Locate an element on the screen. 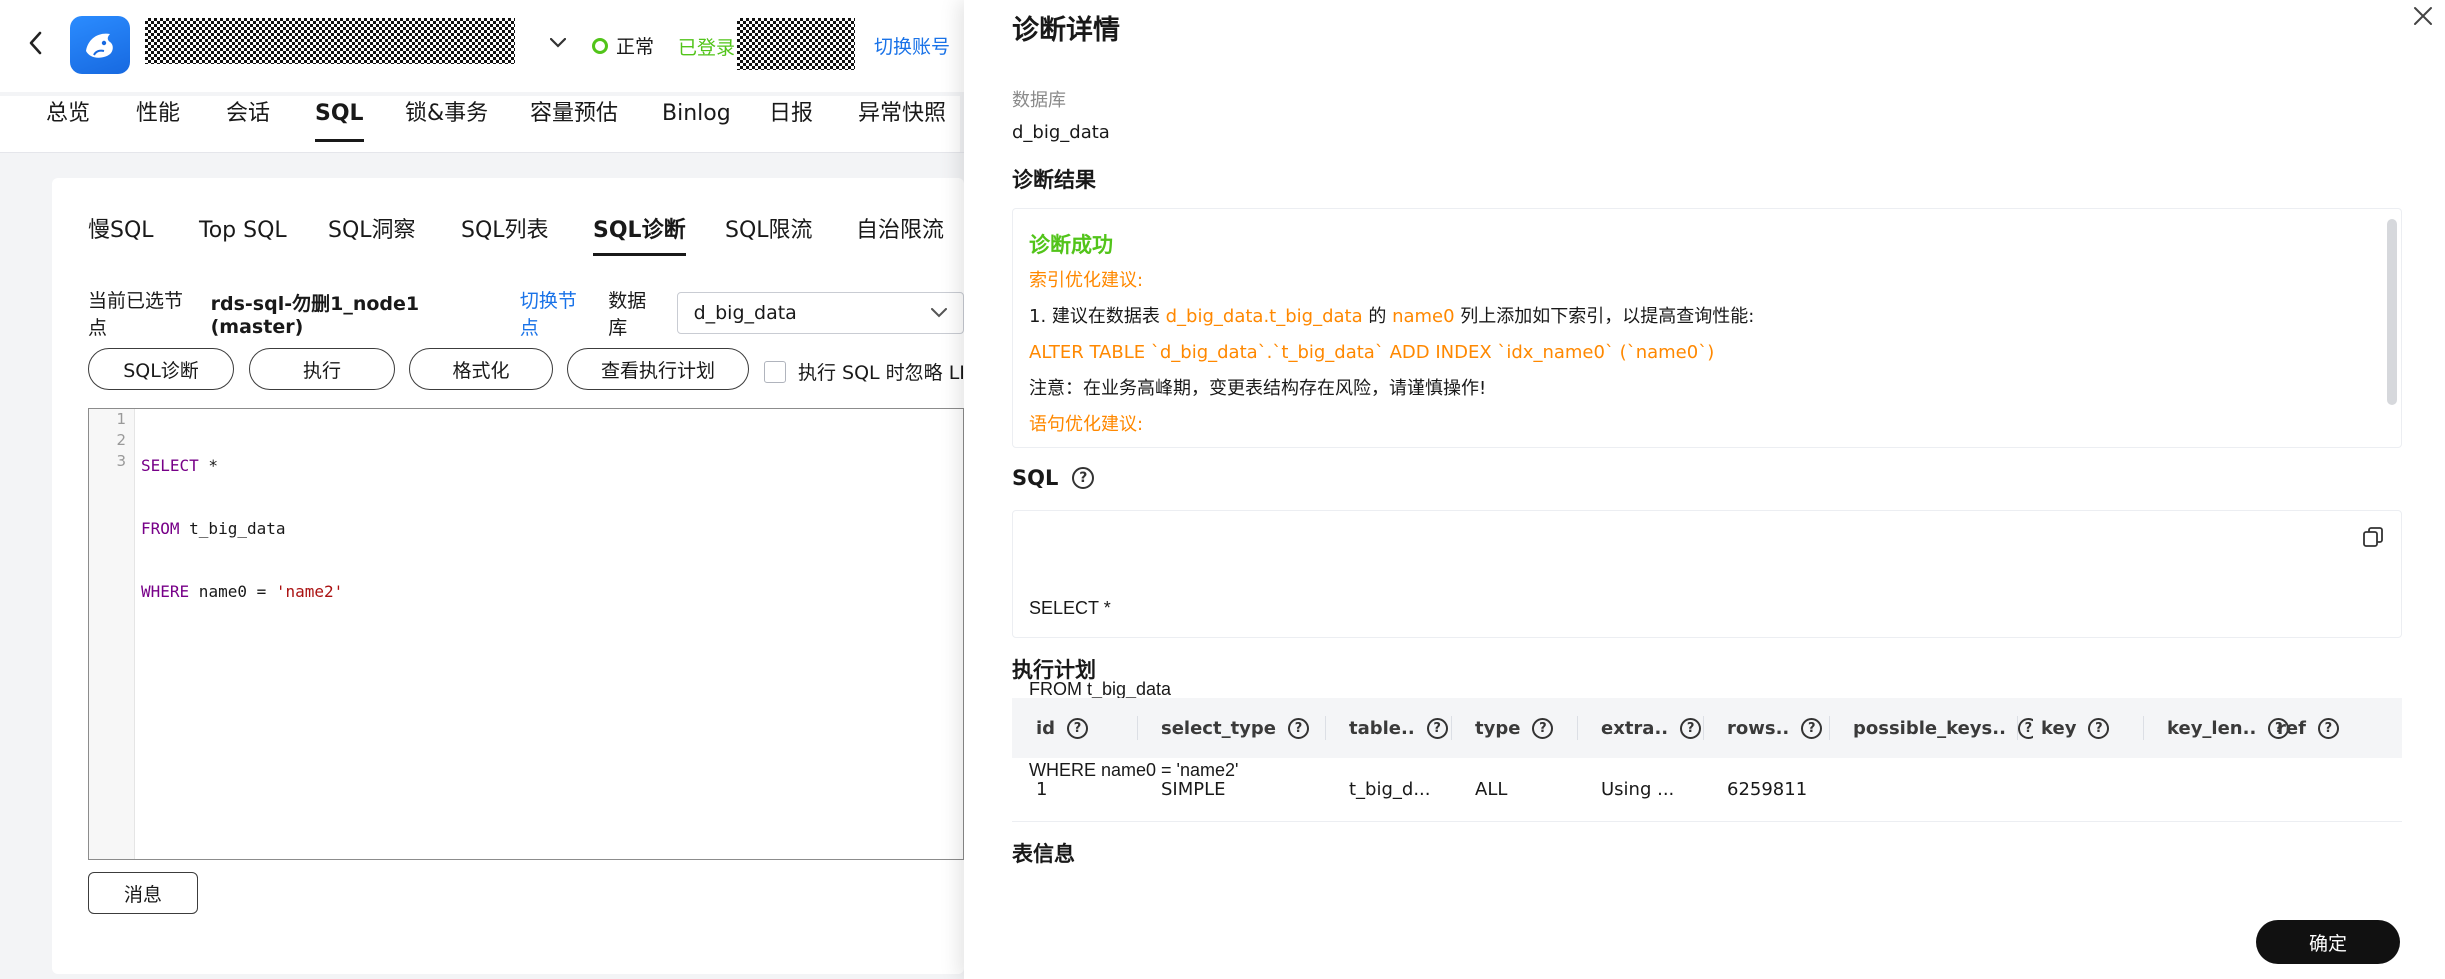 This screenshot has width=2445, height=979. table-info-title: 表信息 is located at coordinates (1043, 853).